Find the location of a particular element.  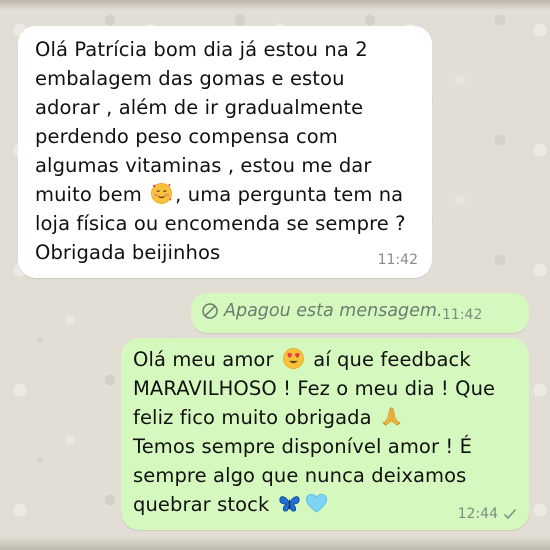

message-line: Temos sempre disponível amor ! É is located at coordinates (303, 446).